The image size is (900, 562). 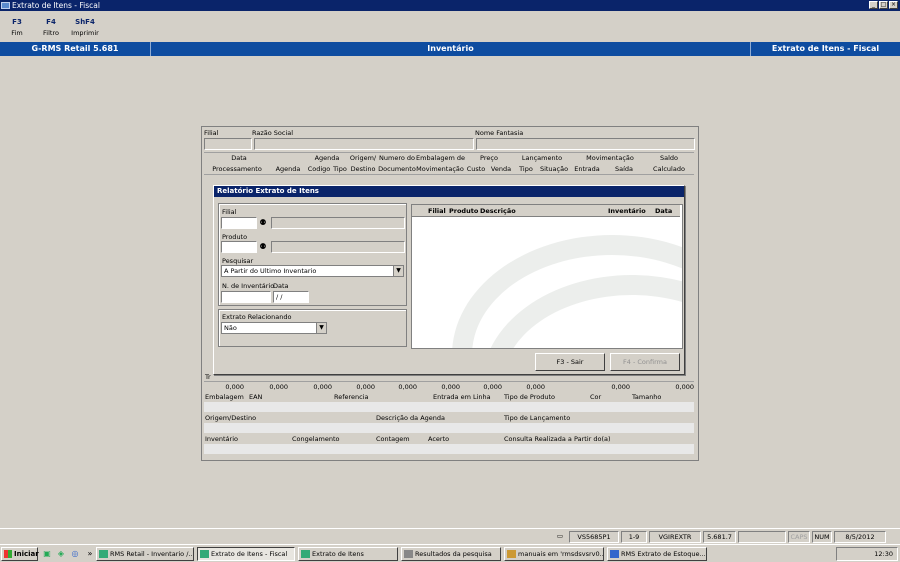 What do you see at coordinates (228, 144) in the screenshot?
I see `filial-field` at bounding box center [228, 144].